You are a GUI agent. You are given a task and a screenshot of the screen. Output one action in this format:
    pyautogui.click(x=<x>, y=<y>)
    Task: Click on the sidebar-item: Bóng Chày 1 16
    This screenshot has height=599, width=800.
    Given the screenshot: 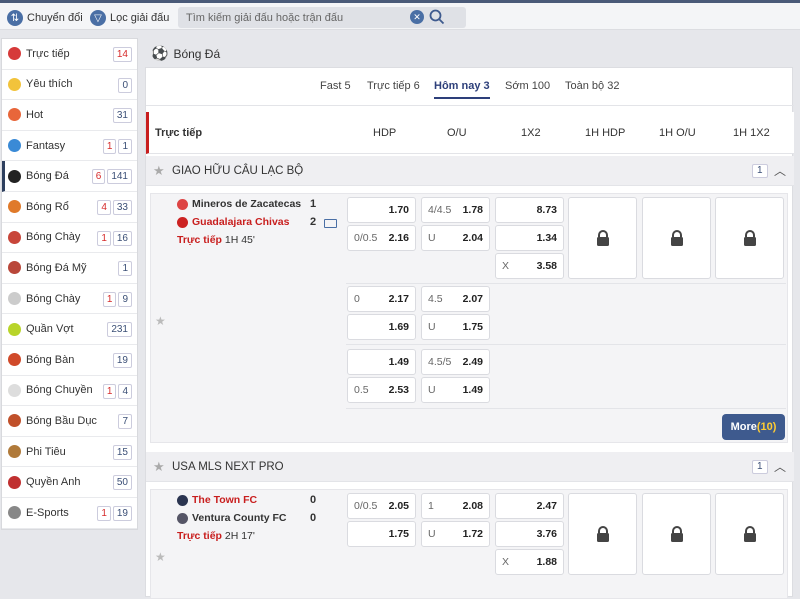 What is the action you would take?
    pyautogui.click(x=69, y=238)
    